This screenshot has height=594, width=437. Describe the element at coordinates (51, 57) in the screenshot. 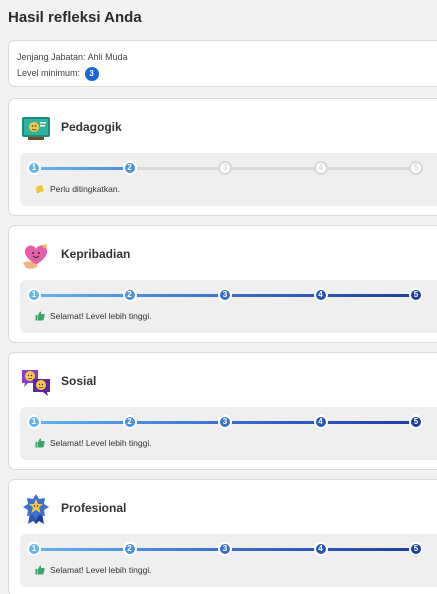

I see `jenjang-label: Jenjang Jabatan:` at that location.